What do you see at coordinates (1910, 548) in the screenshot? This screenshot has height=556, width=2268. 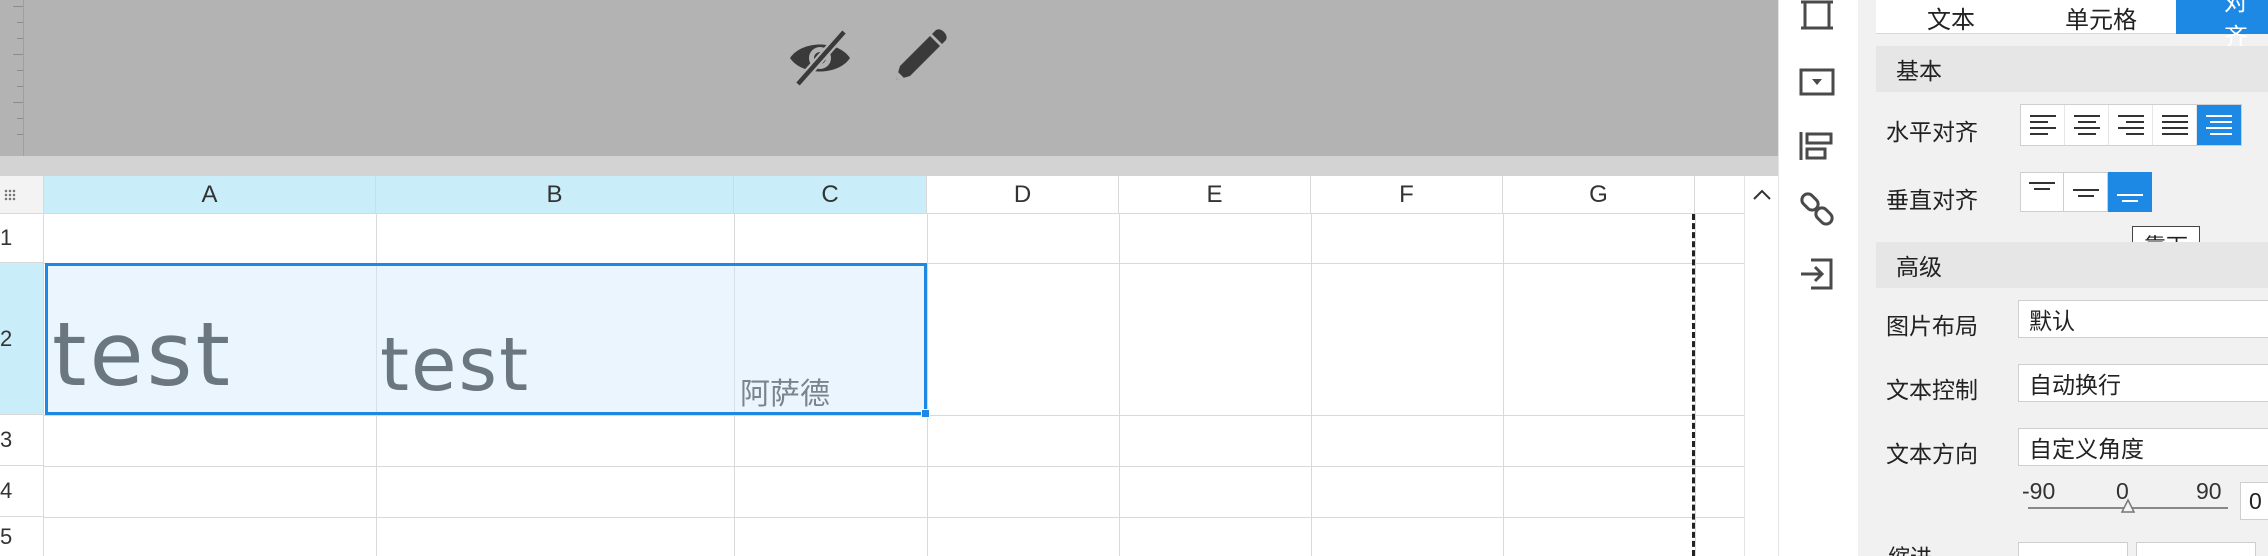 I see `indent-label: 缩进` at bounding box center [1910, 548].